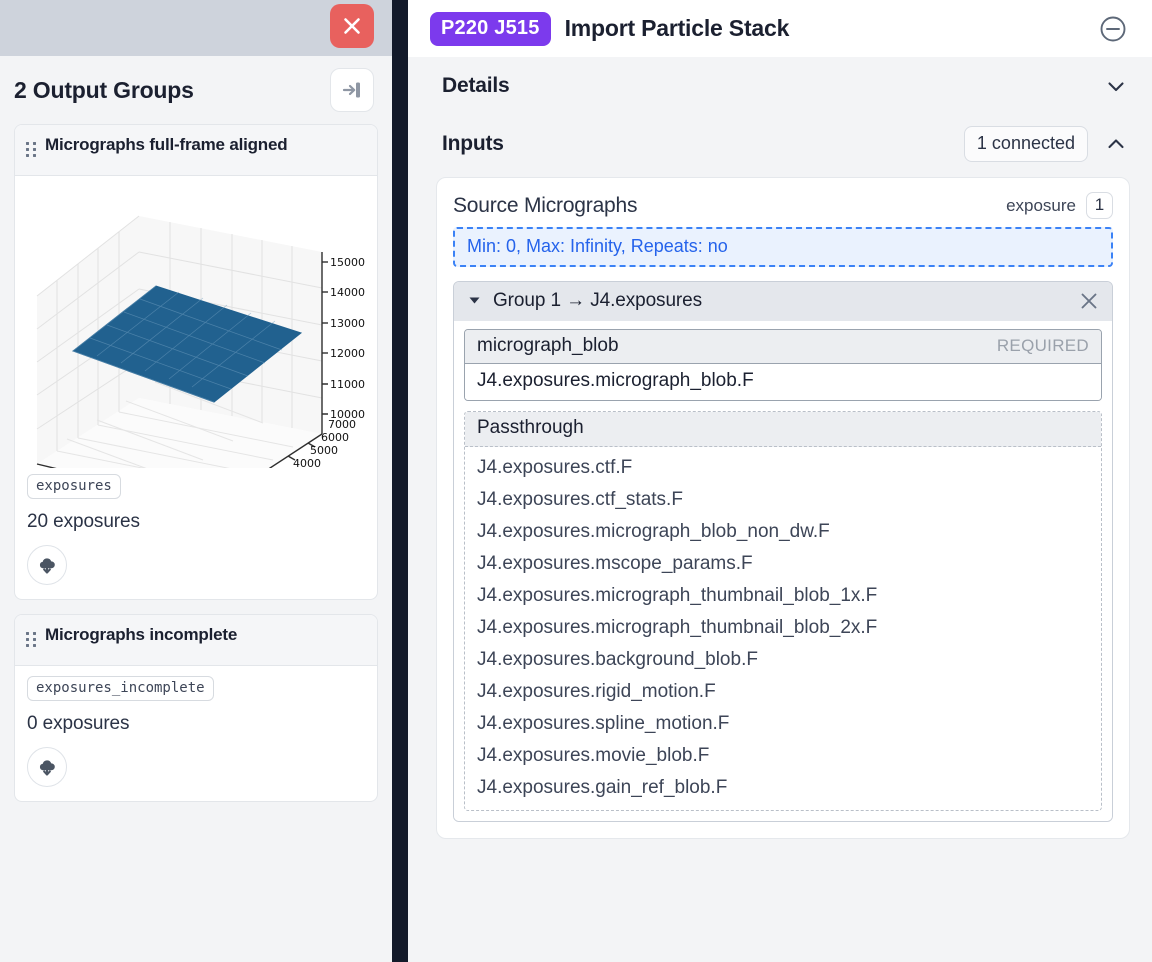 This screenshot has width=1152, height=962. I want to click on output-group-title: Micrographs incomplete, so click(141, 634).